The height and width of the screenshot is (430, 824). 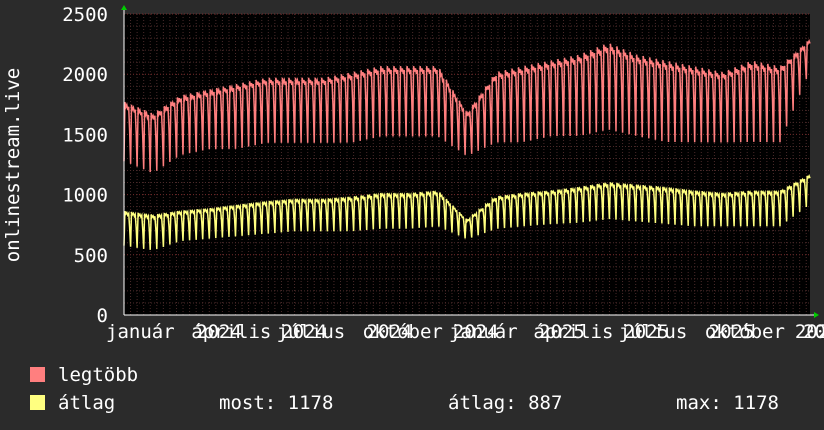 I want to click on legend-swatch-legtobb, so click(x=37, y=374).